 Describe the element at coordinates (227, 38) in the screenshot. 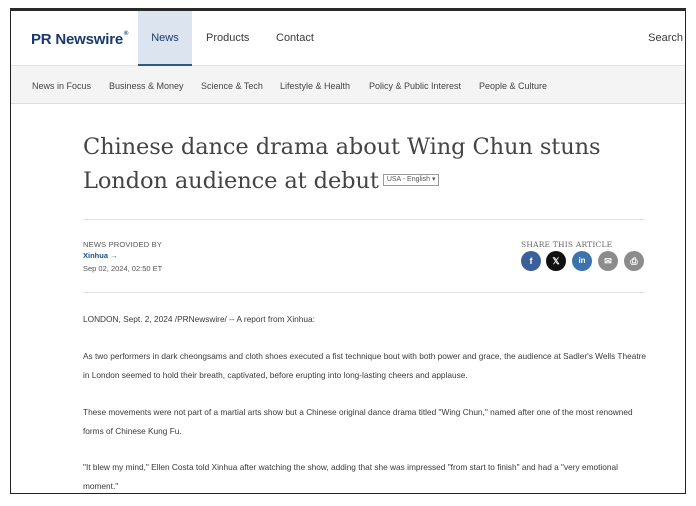

I see `nav-products: Products` at that location.